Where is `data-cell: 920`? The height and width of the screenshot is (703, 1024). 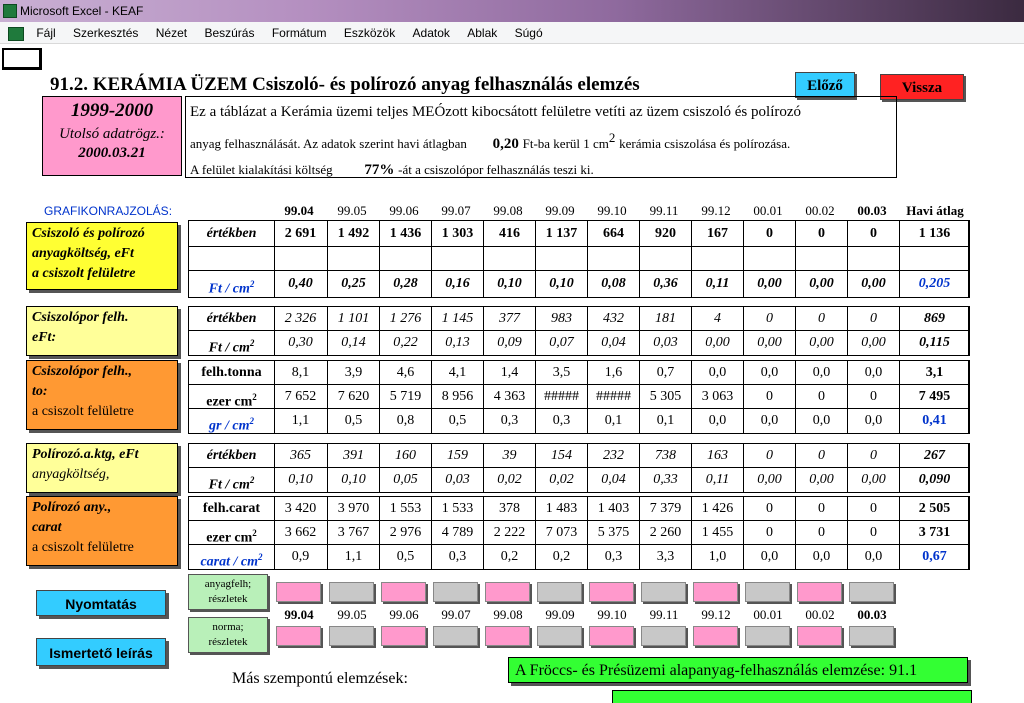
data-cell: 920 is located at coordinates (665, 233).